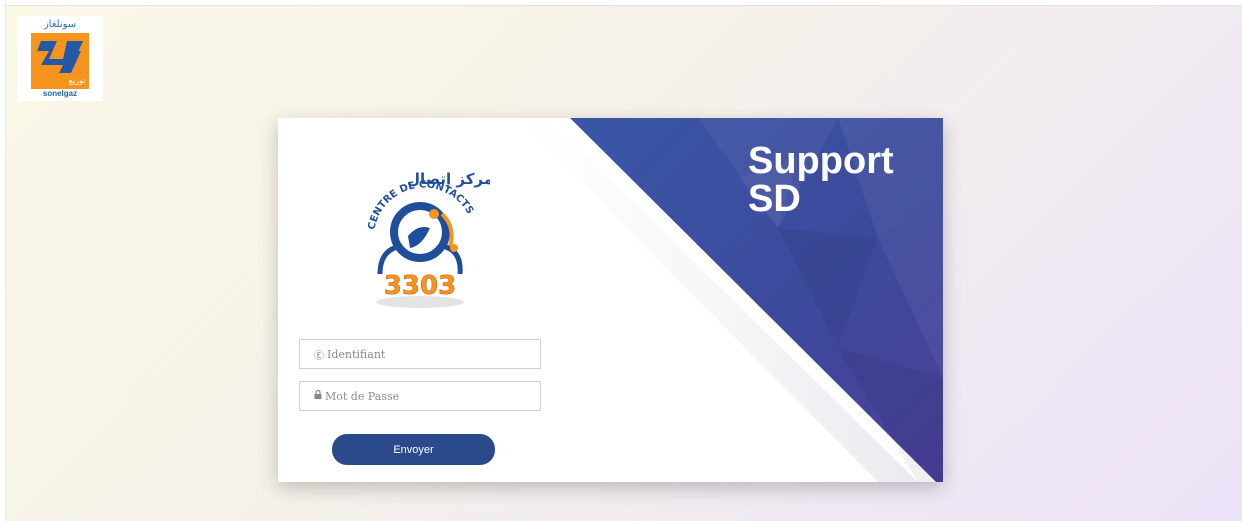  I want to click on username-input, so click(427, 354).